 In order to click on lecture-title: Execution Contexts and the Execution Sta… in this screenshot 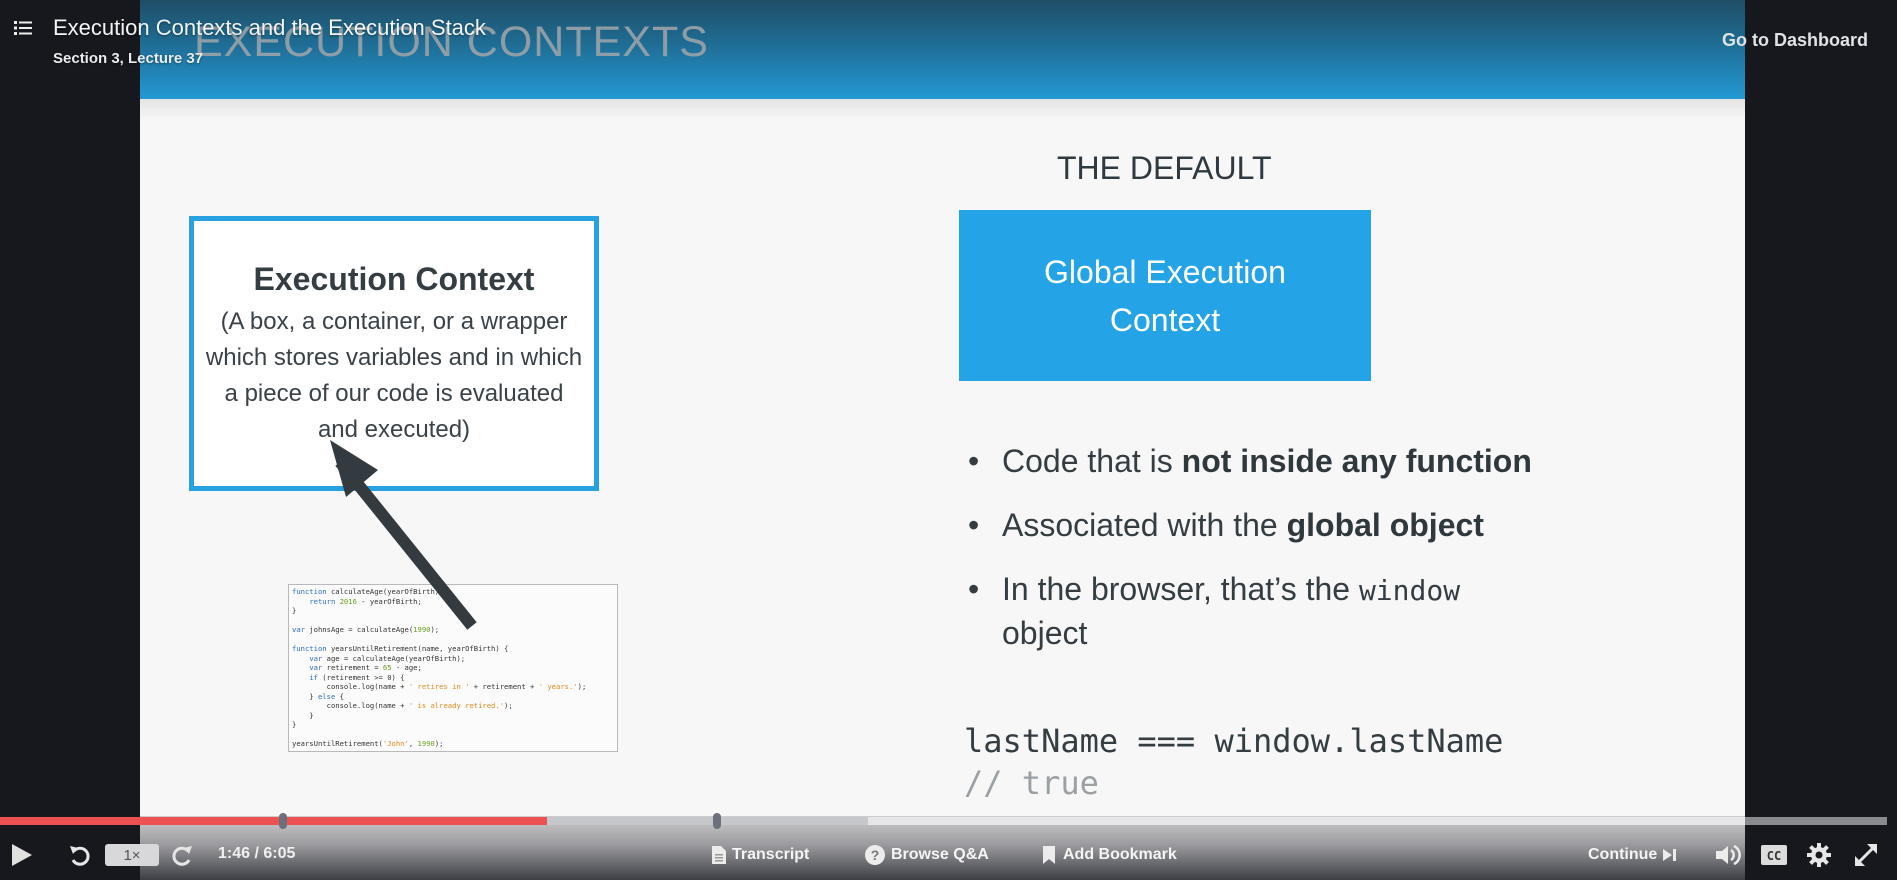, I will do `click(269, 27)`.